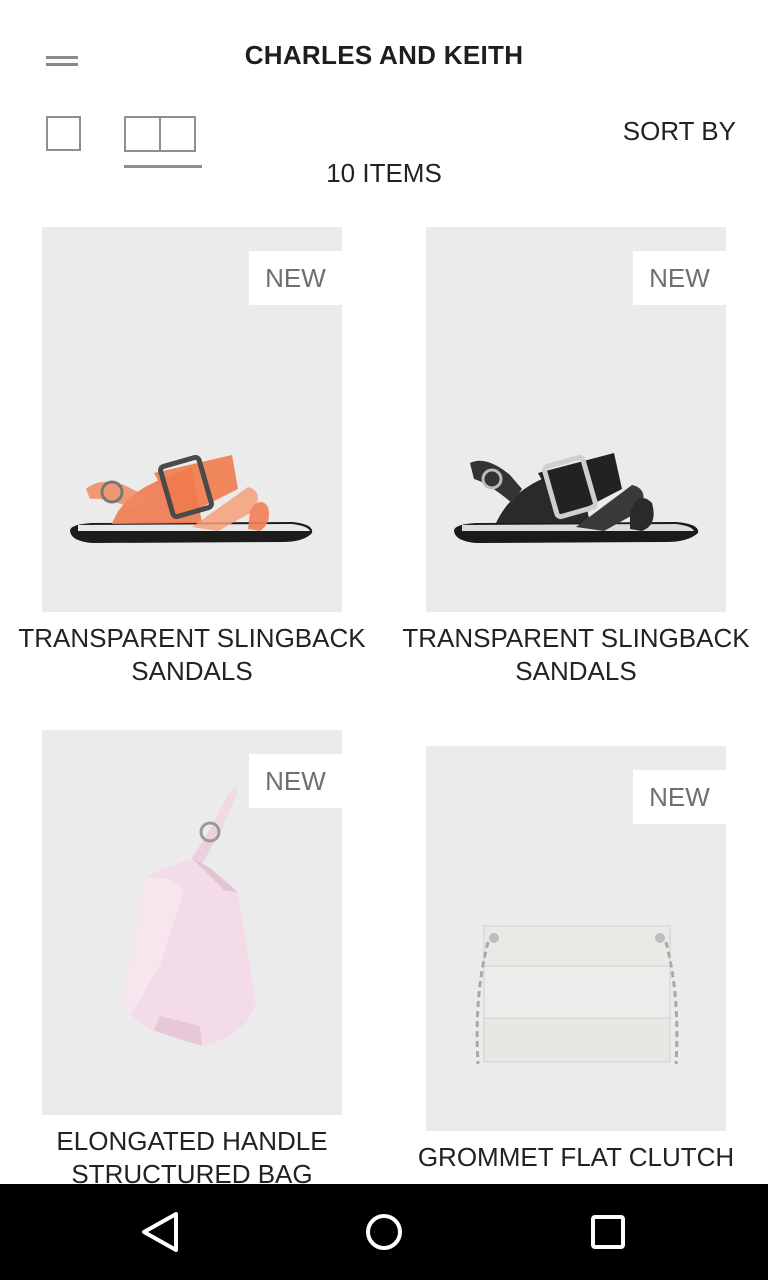 The image size is (768, 1280). I want to click on app-title: CHARLES AND KEITH, so click(384, 55).